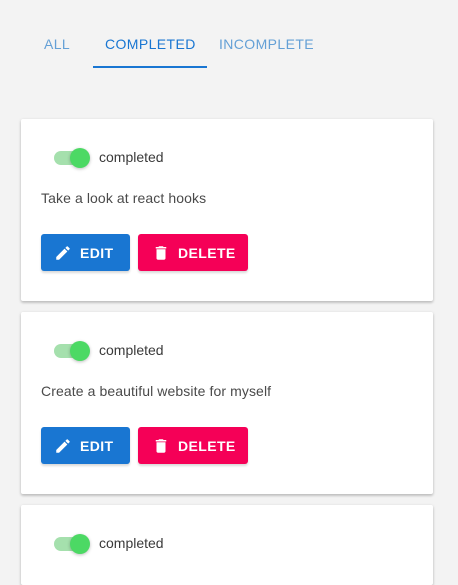 The height and width of the screenshot is (585, 458). I want to click on tab-completed: COMPLETED, so click(150, 53).